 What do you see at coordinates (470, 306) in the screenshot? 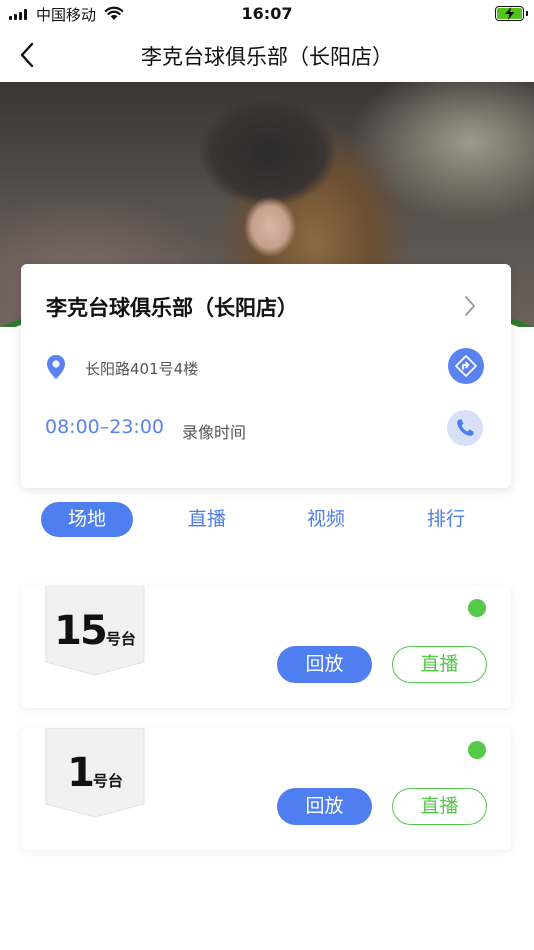
I see `chevron-right-icon` at bounding box center [470, 306].